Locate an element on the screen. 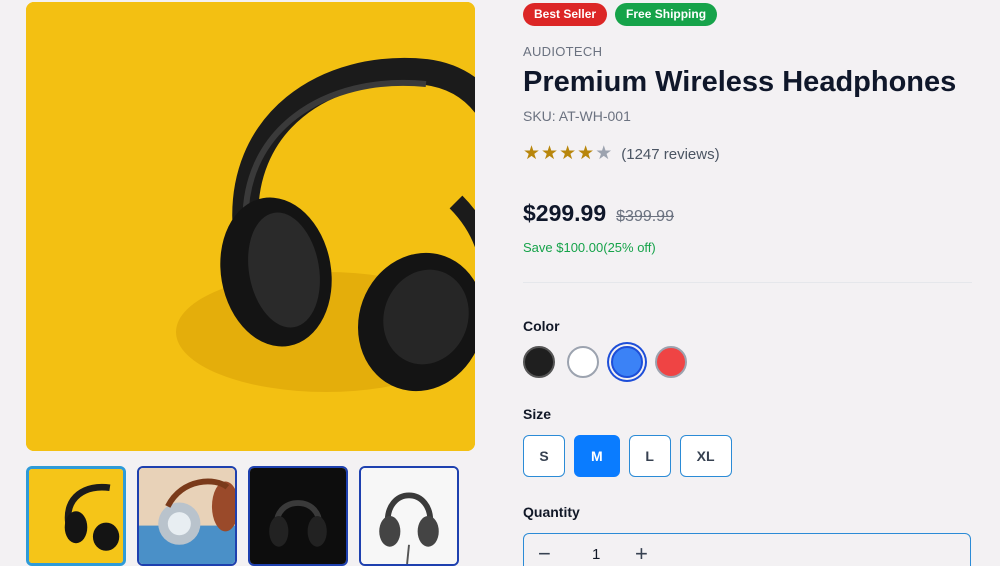 Image resolution: width=1000 pixels, height=566 pixels. size-option-s: S is located at coordinates (544, 456).